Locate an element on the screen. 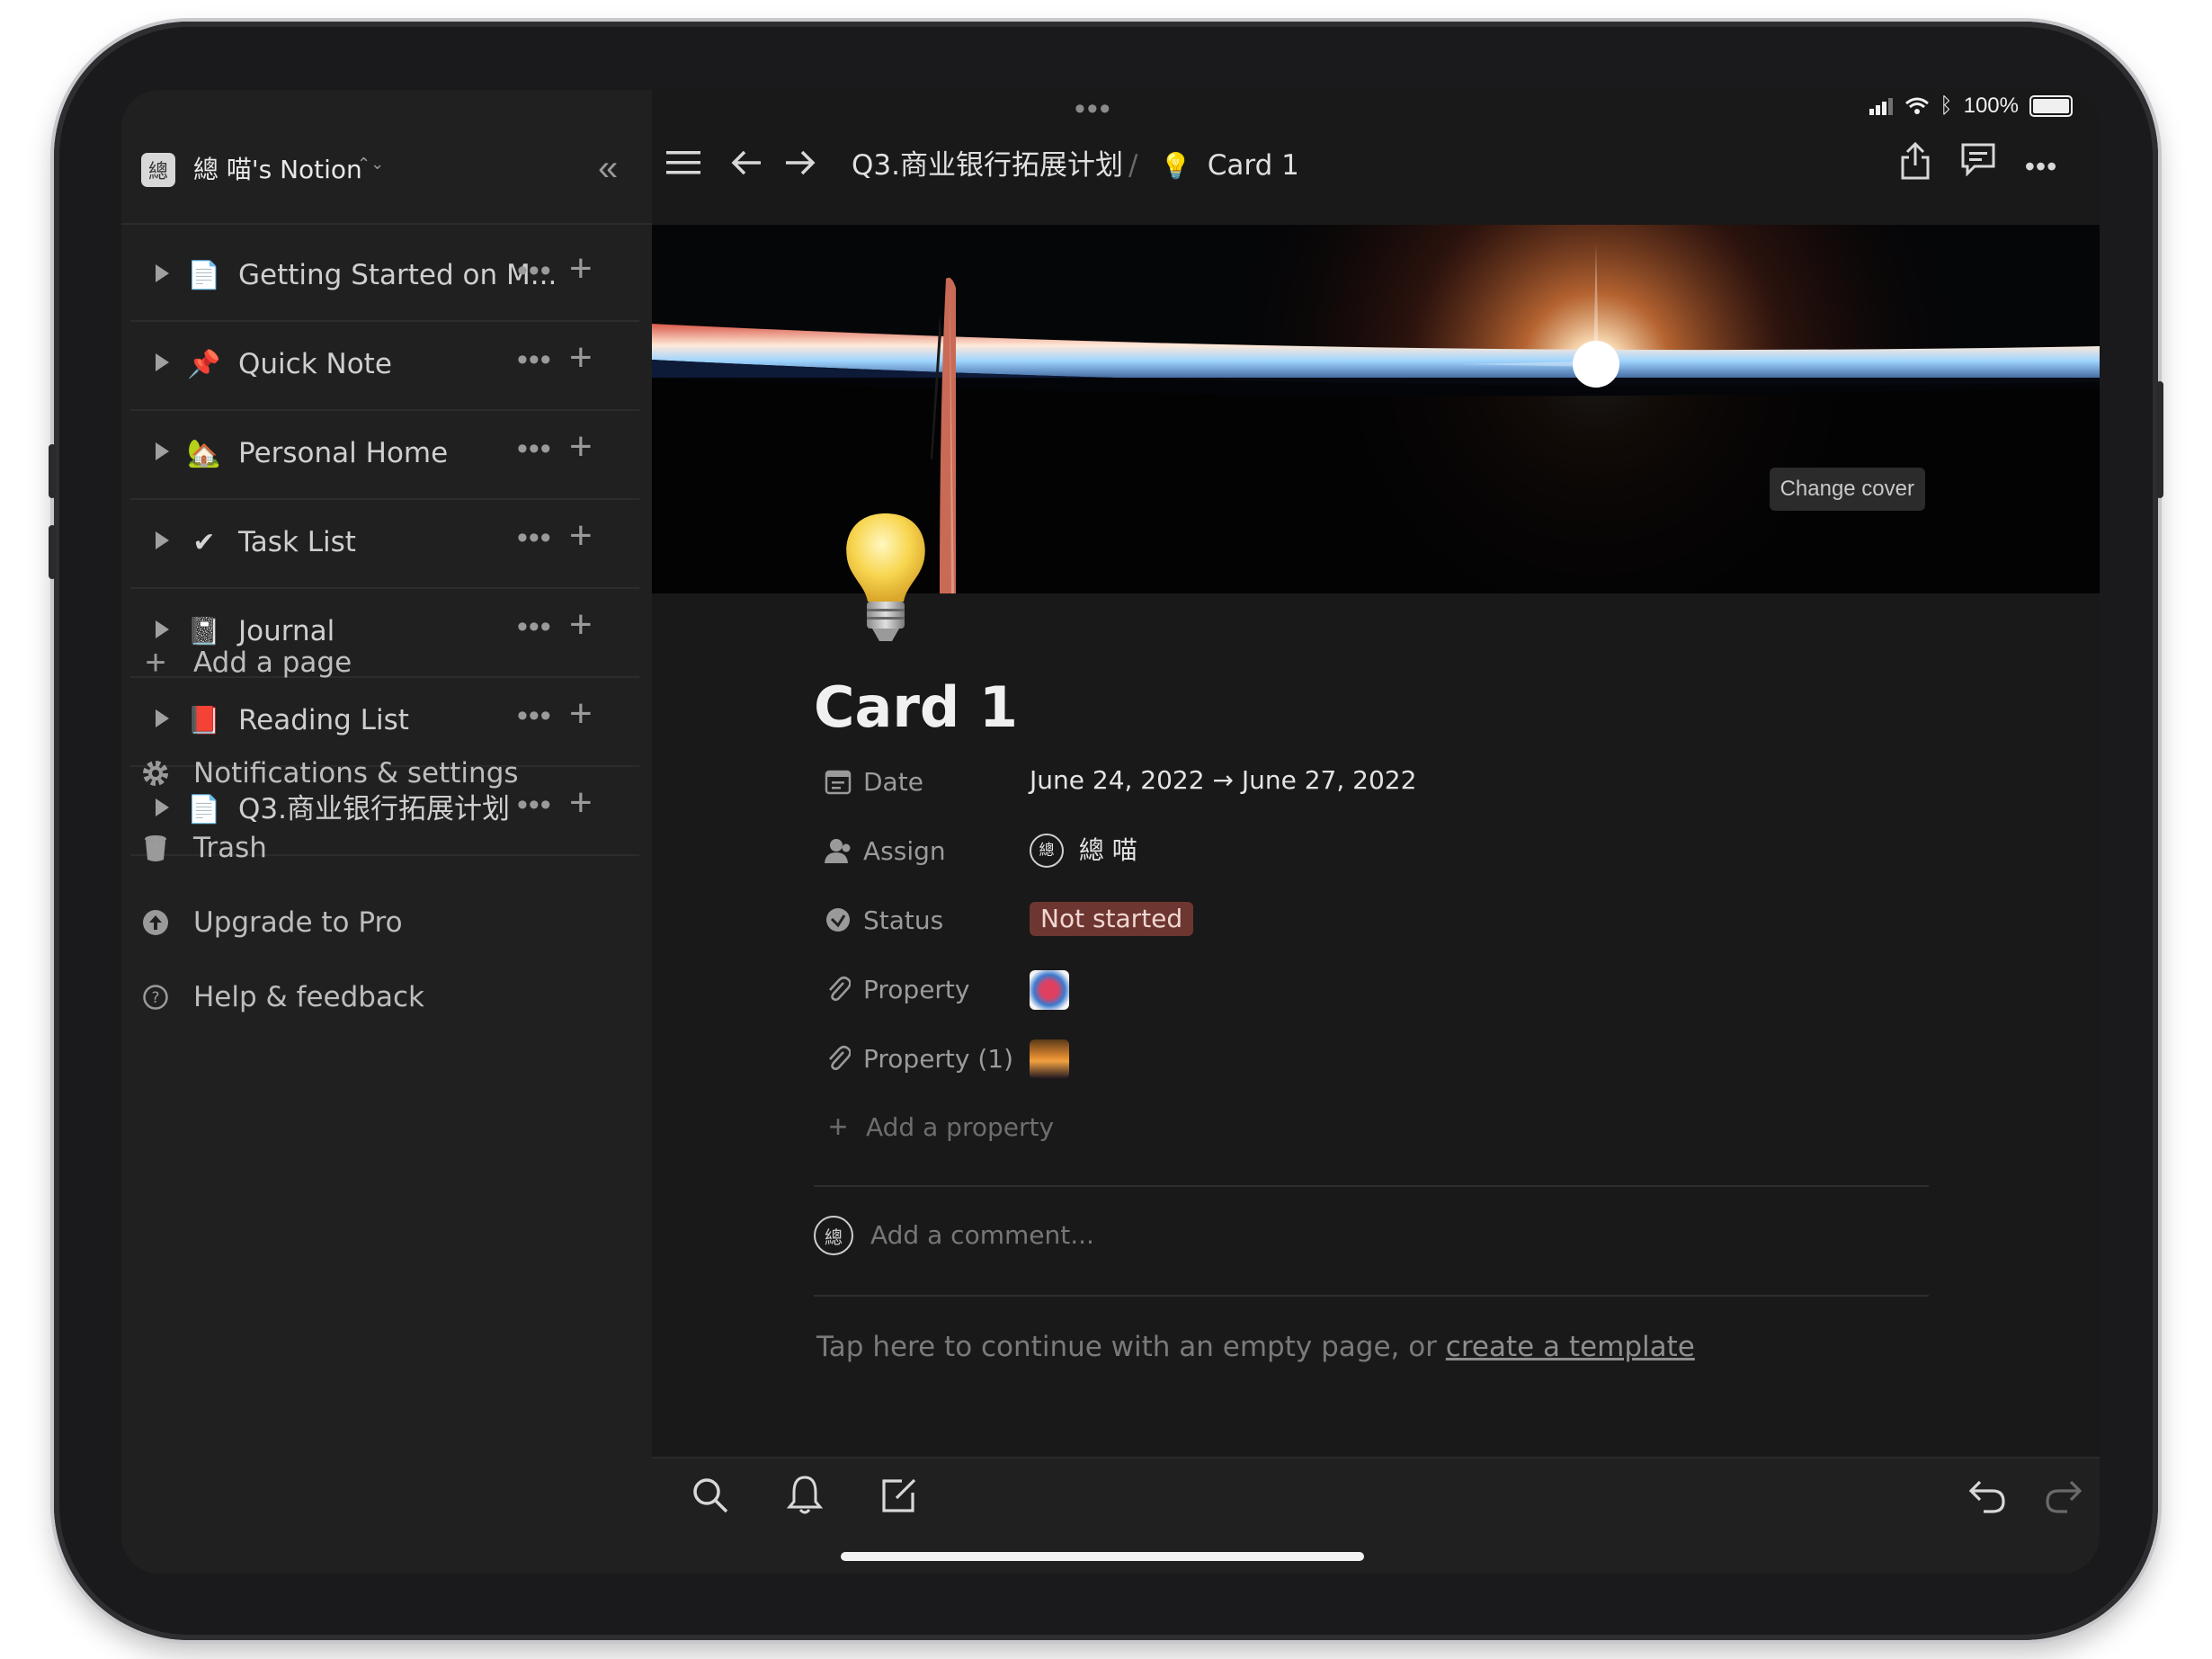 The width and height of the screenshot is (2212, 1659). arrow-left-icon is located at coordinates (746, 162).